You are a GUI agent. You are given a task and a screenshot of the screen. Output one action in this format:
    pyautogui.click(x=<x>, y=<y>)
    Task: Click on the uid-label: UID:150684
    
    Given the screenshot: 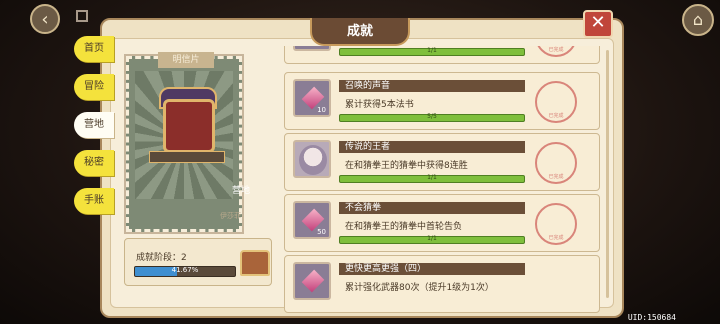 What is the action you would take?
    pyautogui.click(x=651, y=317)
    